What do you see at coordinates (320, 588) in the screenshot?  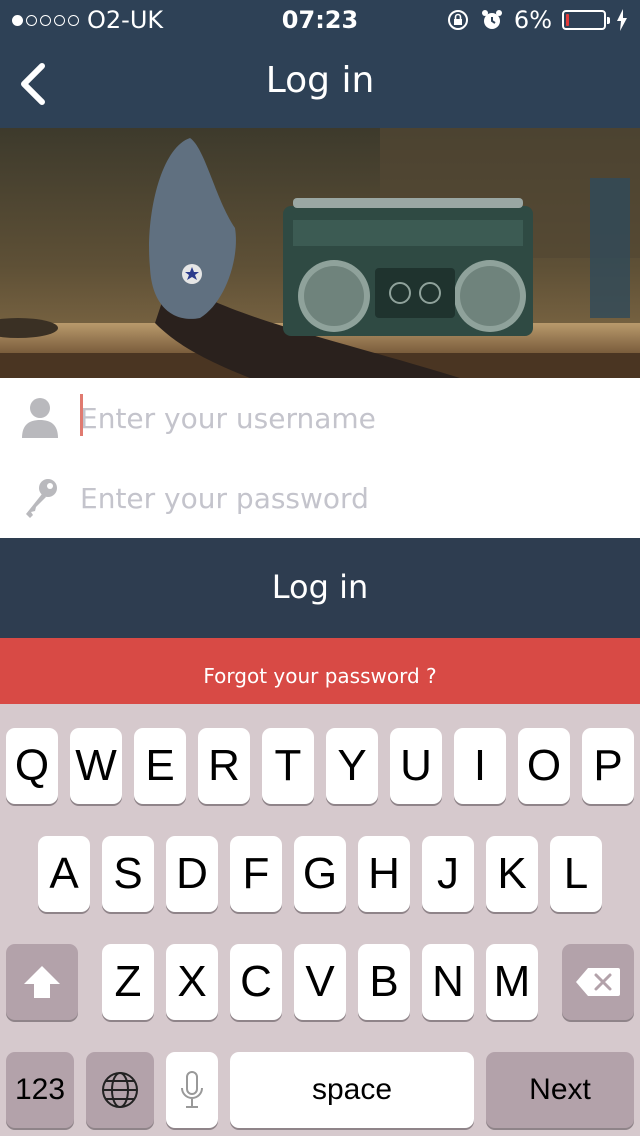 I see `login-button: Log in` at bounding box center [320, 588].